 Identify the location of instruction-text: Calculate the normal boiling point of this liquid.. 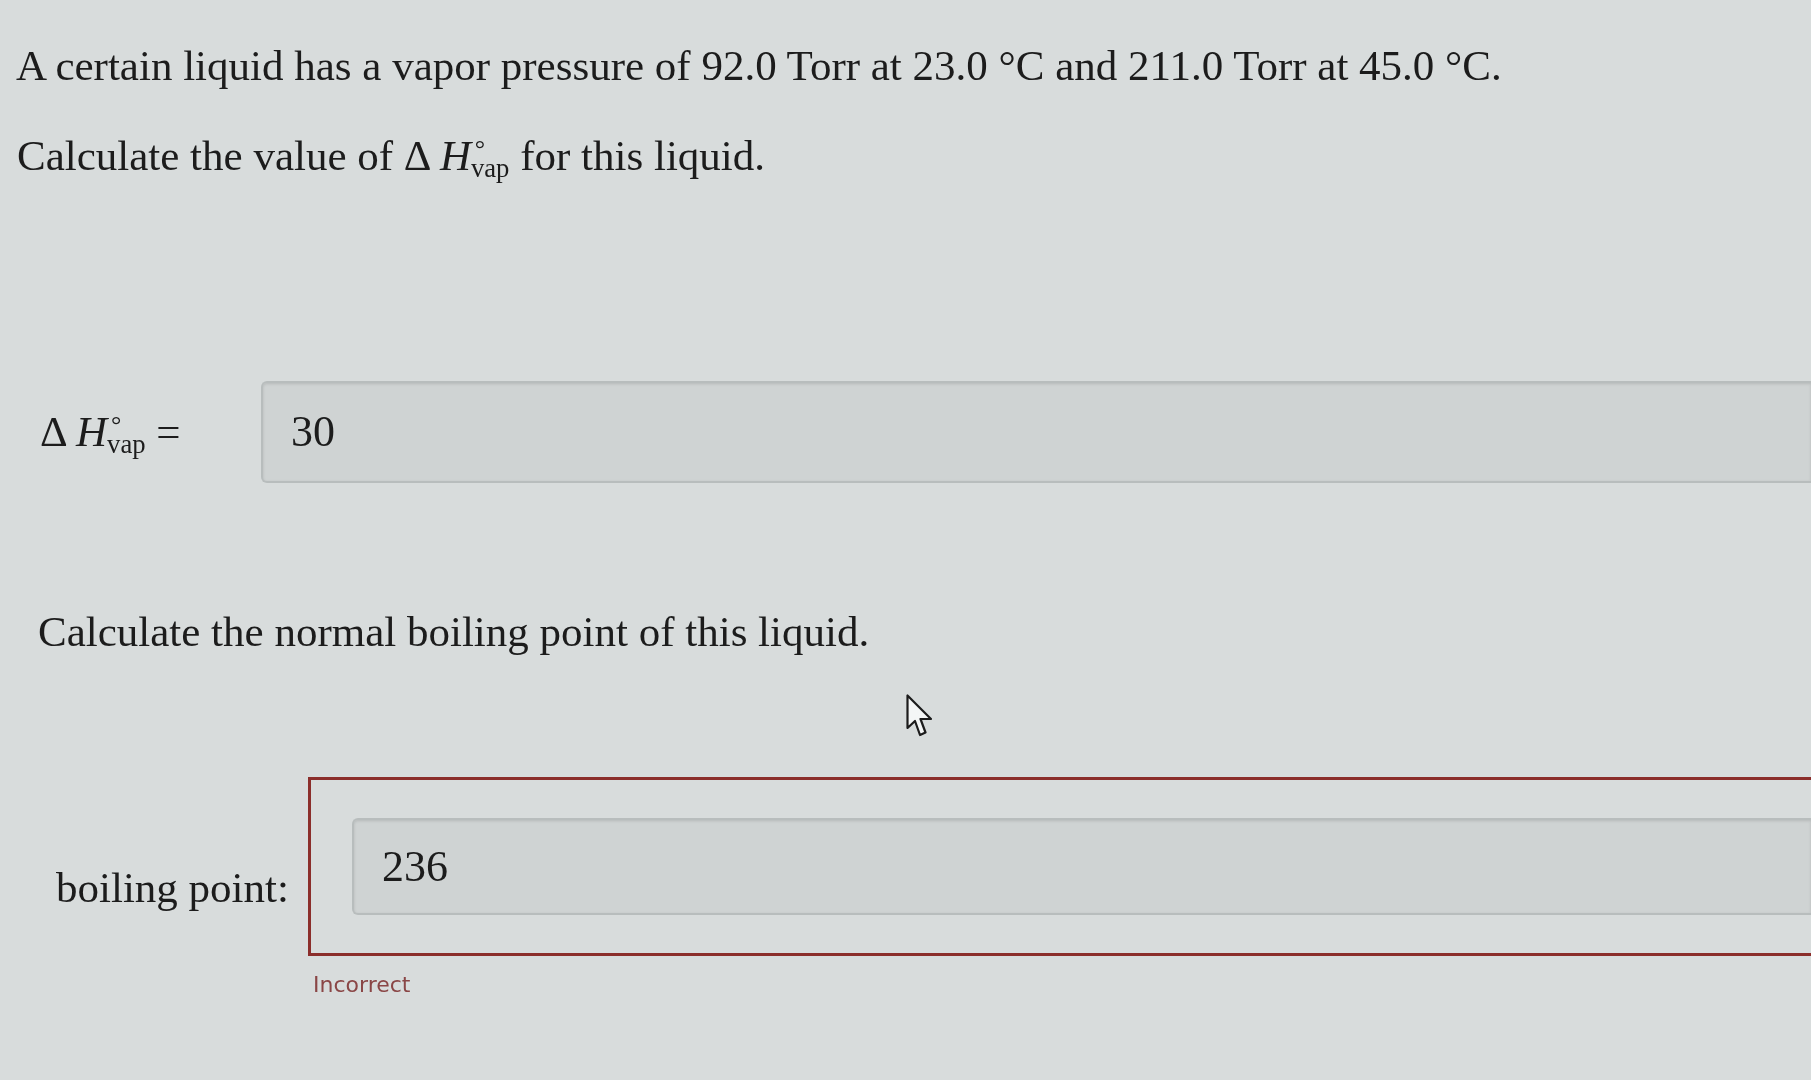
(454, 632).